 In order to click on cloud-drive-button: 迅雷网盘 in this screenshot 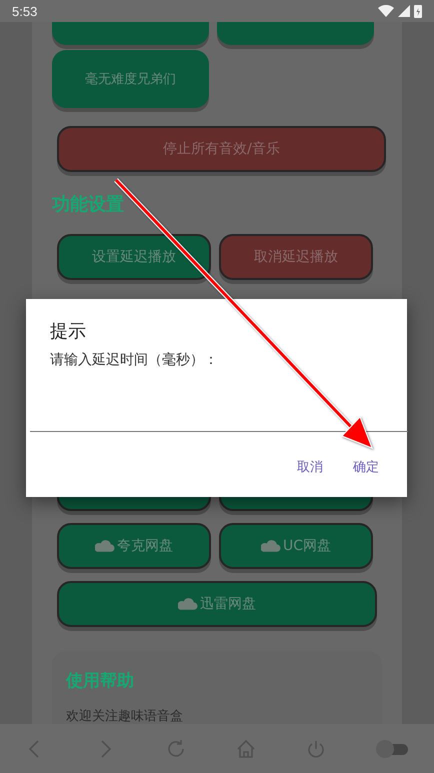, I will do `click(217, 604)`.